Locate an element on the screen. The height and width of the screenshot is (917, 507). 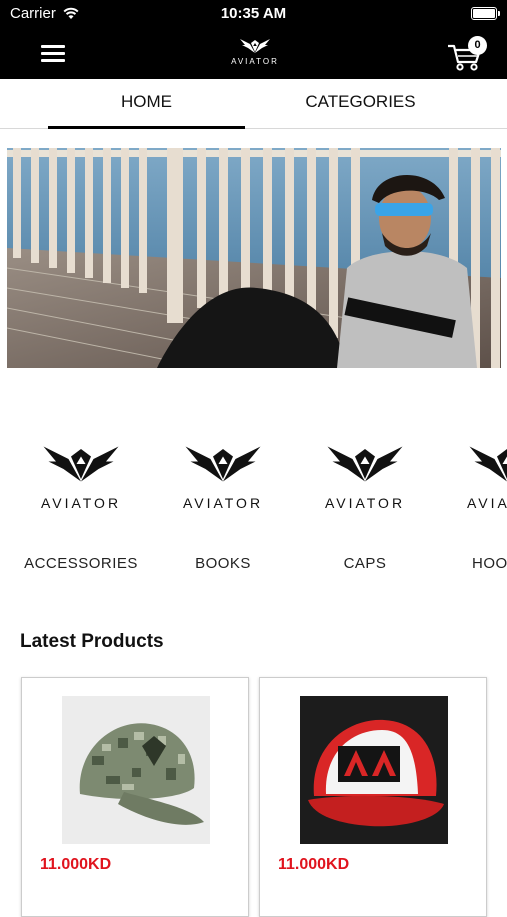
tab-categories: CATEGORIES is located at coordinates (360, 104).